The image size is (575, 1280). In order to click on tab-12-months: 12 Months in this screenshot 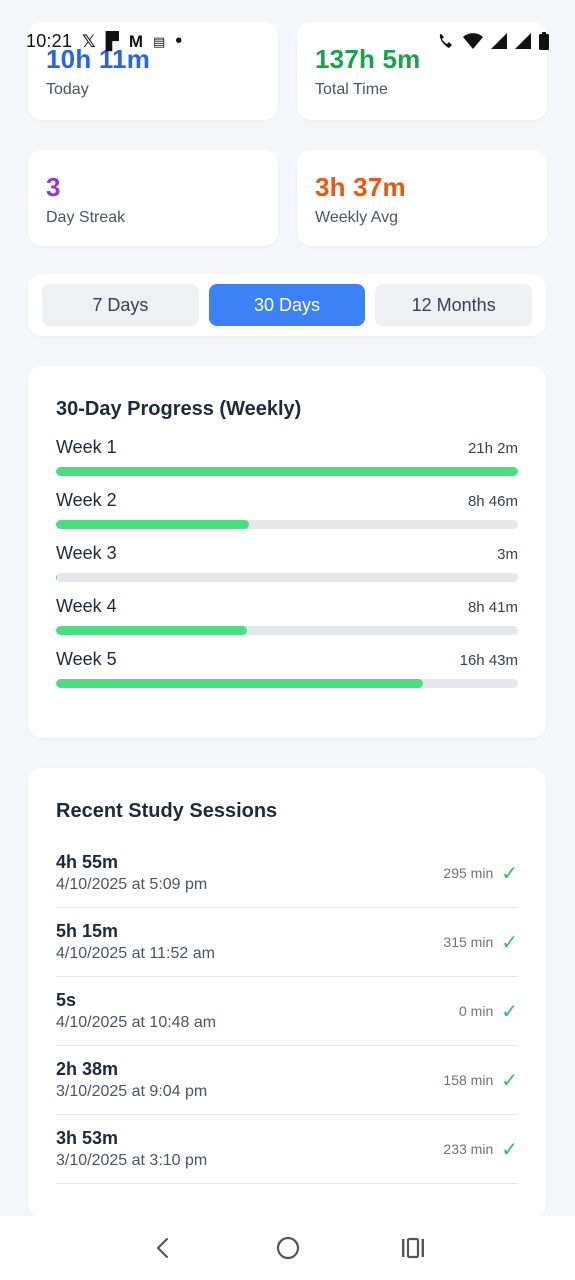, I will do `click(454, 305)`.